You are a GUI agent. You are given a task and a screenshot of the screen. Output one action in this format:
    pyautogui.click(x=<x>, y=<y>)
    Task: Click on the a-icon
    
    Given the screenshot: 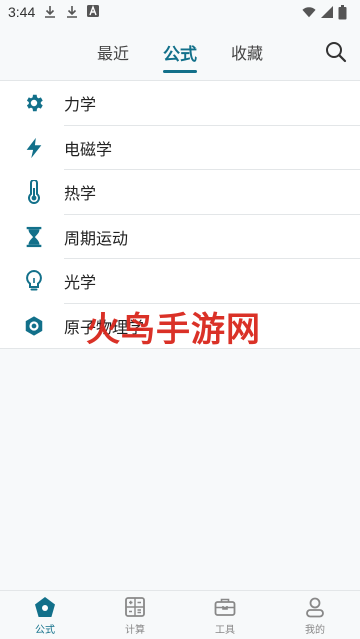 What is the action you would take?
    pyautogui.click(x=94, y=12)
    